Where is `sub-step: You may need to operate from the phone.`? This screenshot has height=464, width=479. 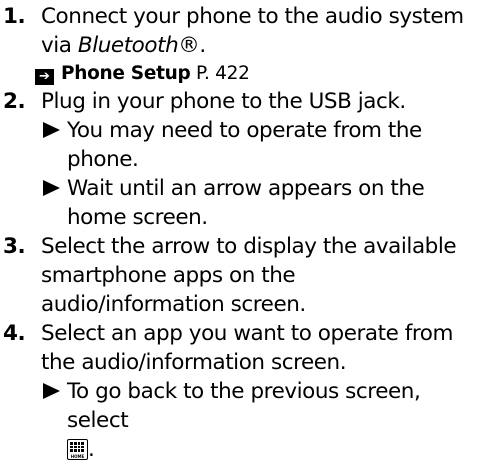 sub-step: You may need to operate from the phone. is located at coordinates (259, 145).